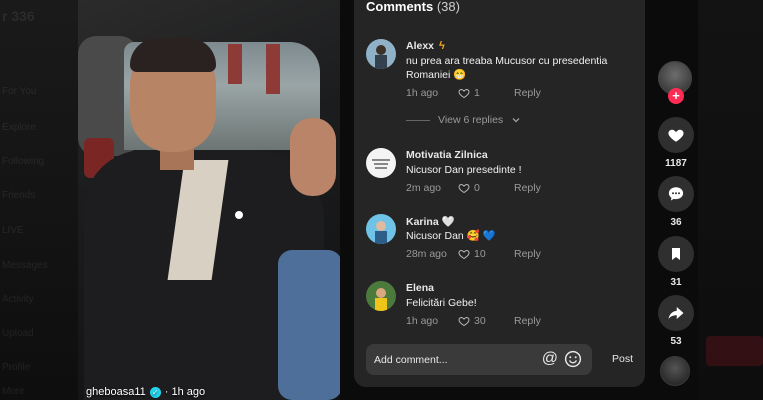 This screenshot has height=400, width=763. I want to click on view-replies-button: View 6 replies, so click(463, 120).